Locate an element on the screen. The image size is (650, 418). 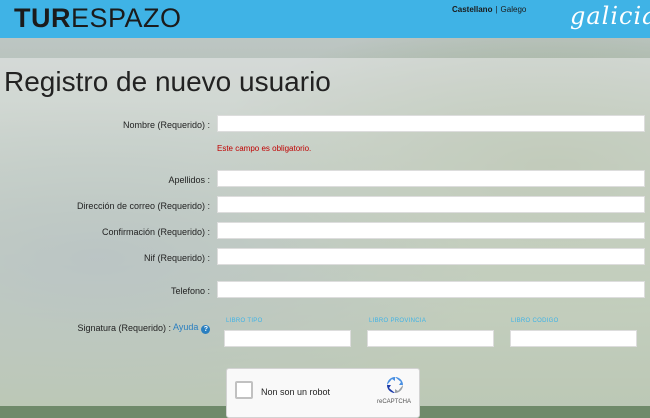
page-title: Registro de nuevo usuario is located at coordinates (167, 81).